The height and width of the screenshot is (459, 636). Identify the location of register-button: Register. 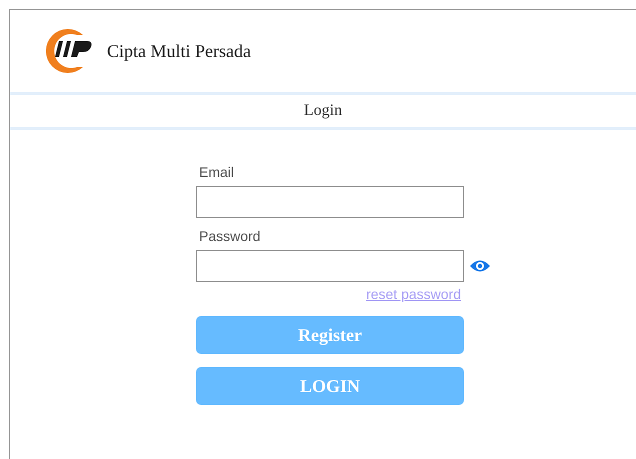
(330, 335).